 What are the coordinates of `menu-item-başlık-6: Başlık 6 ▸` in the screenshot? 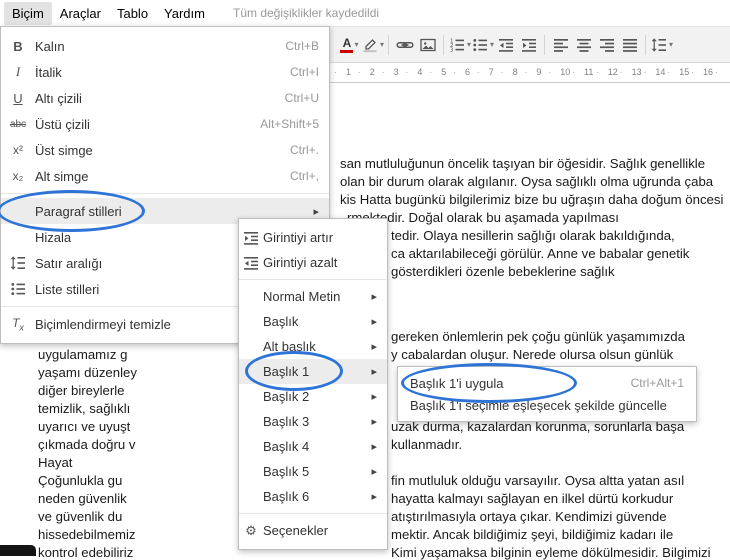 It's located at (313, 496).